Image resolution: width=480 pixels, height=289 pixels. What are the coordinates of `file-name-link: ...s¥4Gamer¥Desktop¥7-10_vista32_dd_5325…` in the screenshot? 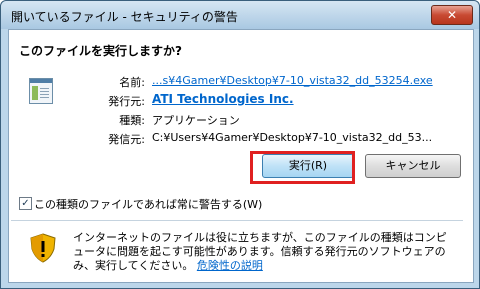 It's located at (292, 80).